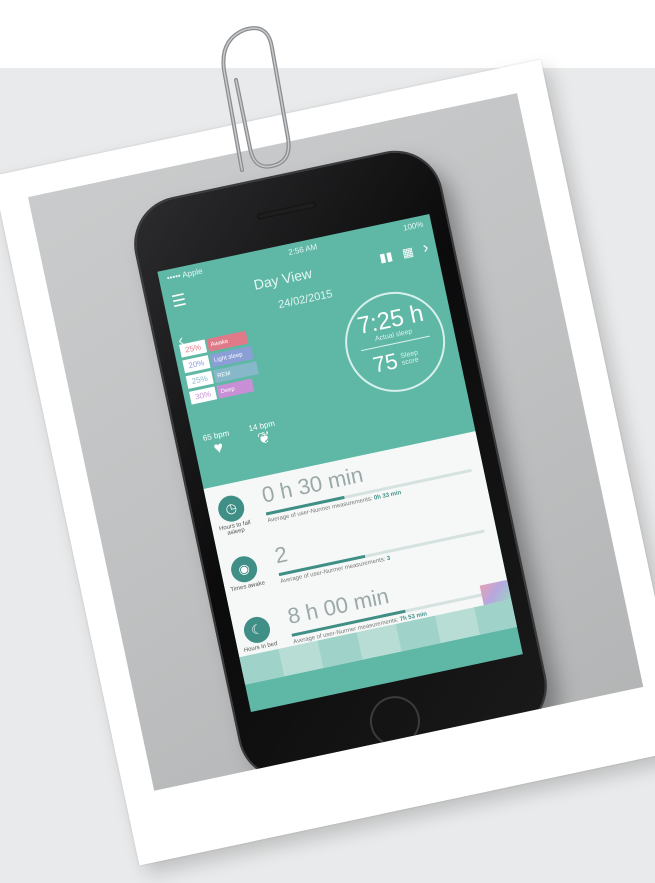 The image size is (655, 883). What do you see at coordinates (231, 509) in the screenshot?
I see `clock-icon: ◷` at bounding box center [231, 509].